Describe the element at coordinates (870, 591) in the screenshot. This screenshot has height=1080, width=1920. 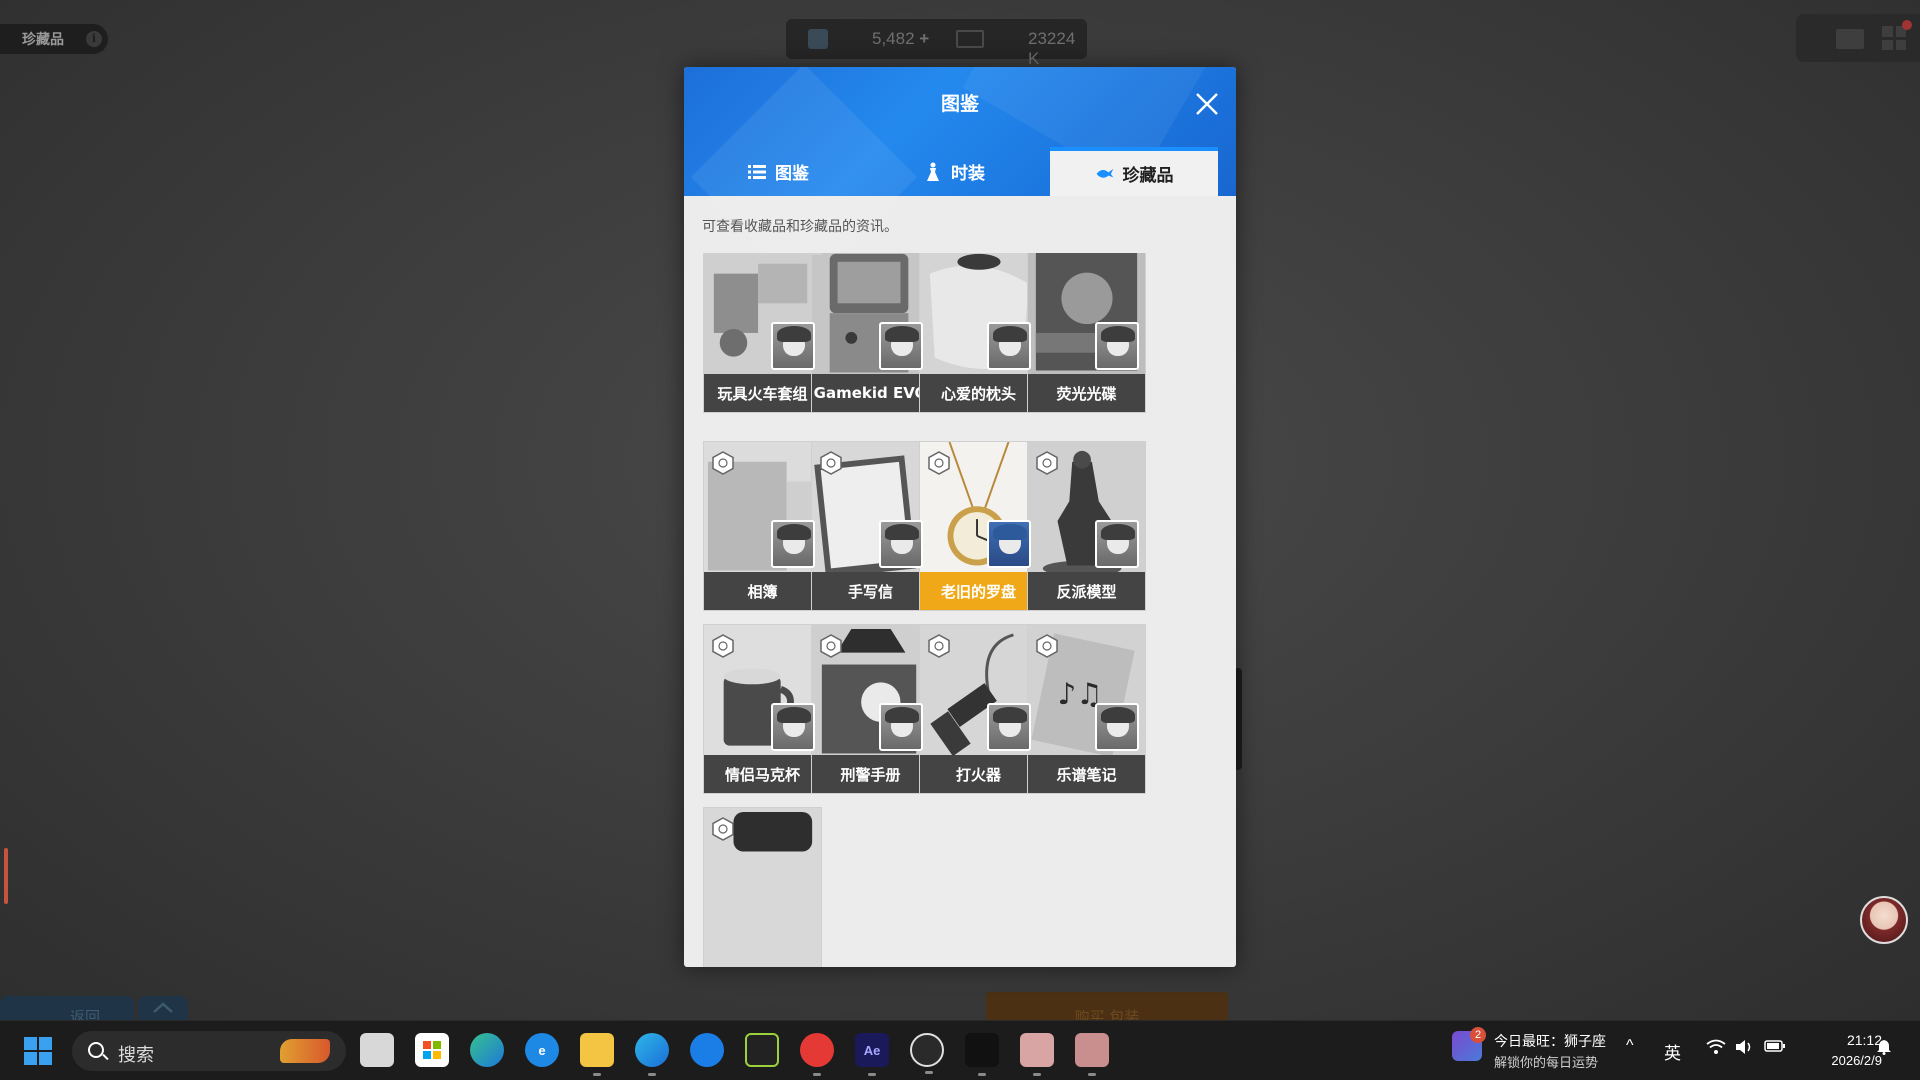
I see `card-label: 手写信` at that location.